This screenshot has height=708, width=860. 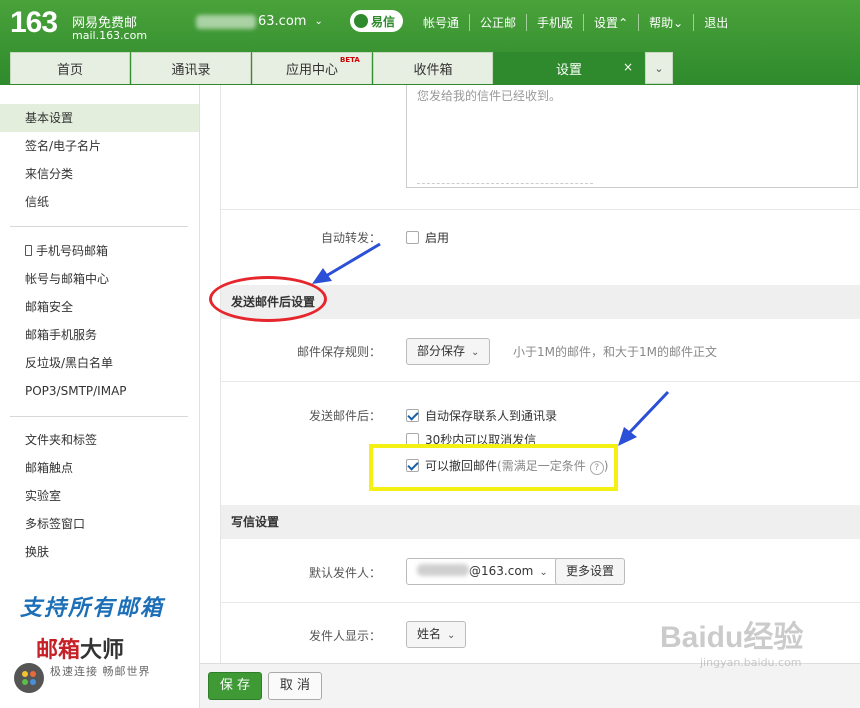 What do you see at coordinates (92, 606) in the screenshot?
I see `promo-slogan: 支持所有邮箱` at bounding box center [92, 606].